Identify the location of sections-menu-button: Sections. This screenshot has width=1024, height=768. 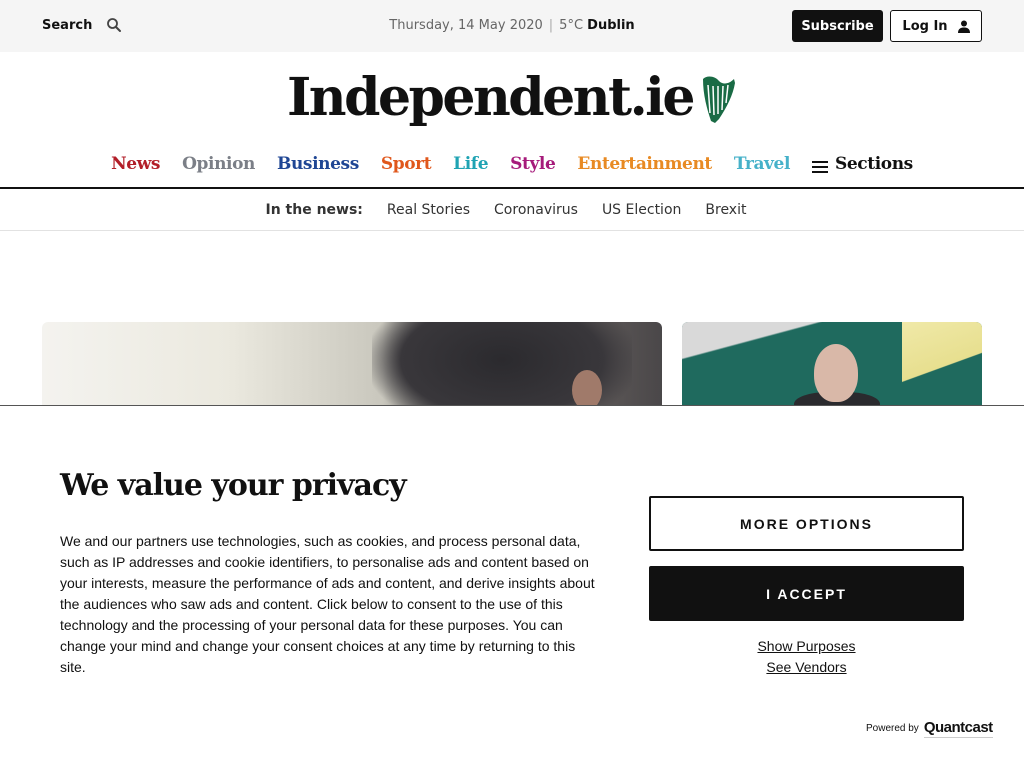
(862, 164).